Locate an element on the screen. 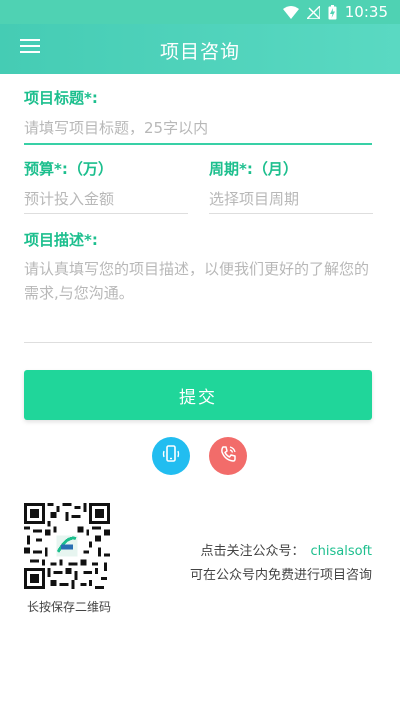 The width and height of the screenshot is (400, 708). phone-call-icon is located at coordinates (228, 456).